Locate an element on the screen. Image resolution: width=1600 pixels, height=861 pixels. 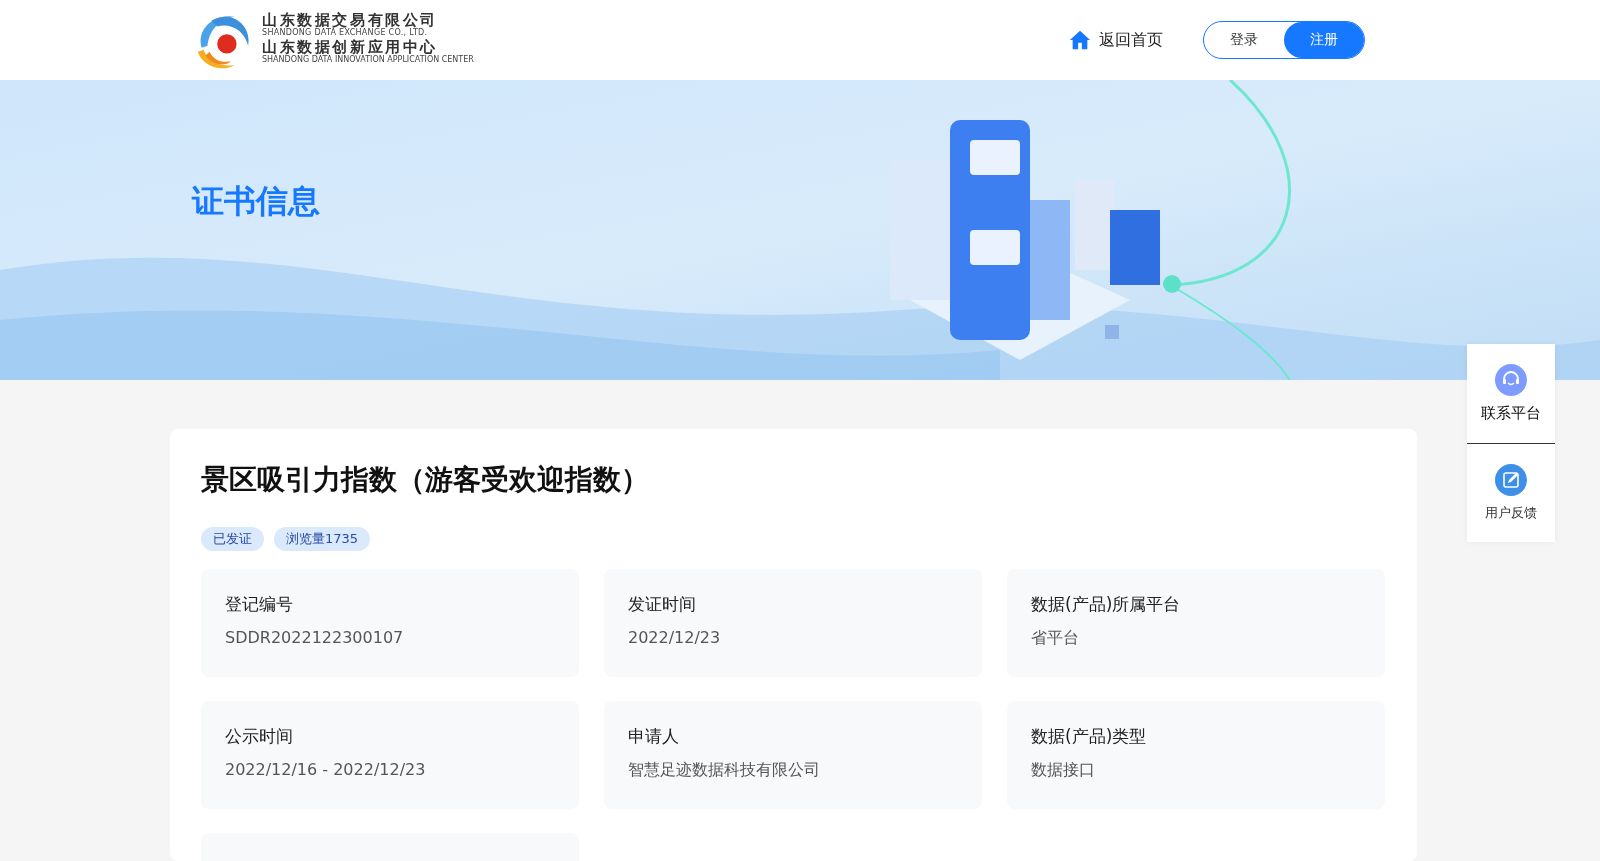
field-label: 公示时间 is located at coordinates (259, 736).